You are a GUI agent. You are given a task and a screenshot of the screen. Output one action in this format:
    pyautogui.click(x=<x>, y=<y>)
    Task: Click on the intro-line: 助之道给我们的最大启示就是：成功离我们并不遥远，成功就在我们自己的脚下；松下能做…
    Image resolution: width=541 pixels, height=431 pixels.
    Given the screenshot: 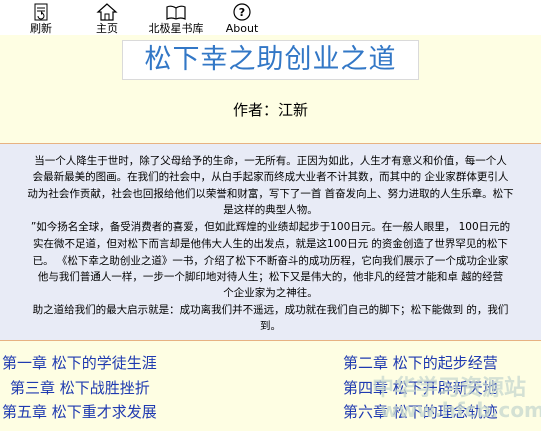 What is the action you would take?
    pyautogui.click(x=270, y=310)
    